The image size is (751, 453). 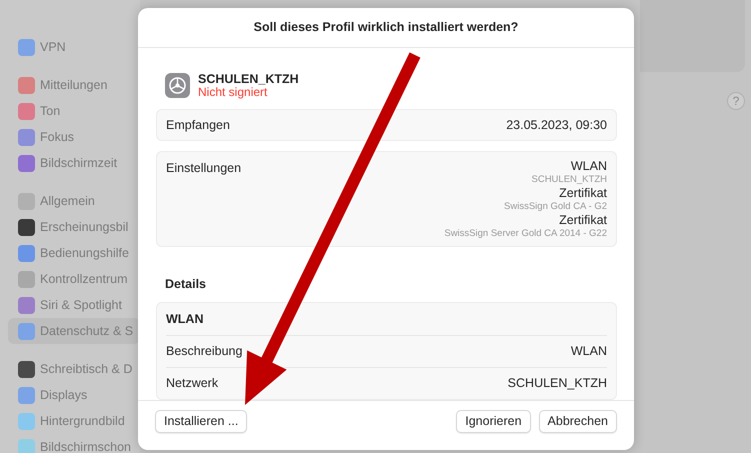 I want to click on dialog-title: Soll dieses Profil wirklich installiert werden?, so click(x=386, y=28).